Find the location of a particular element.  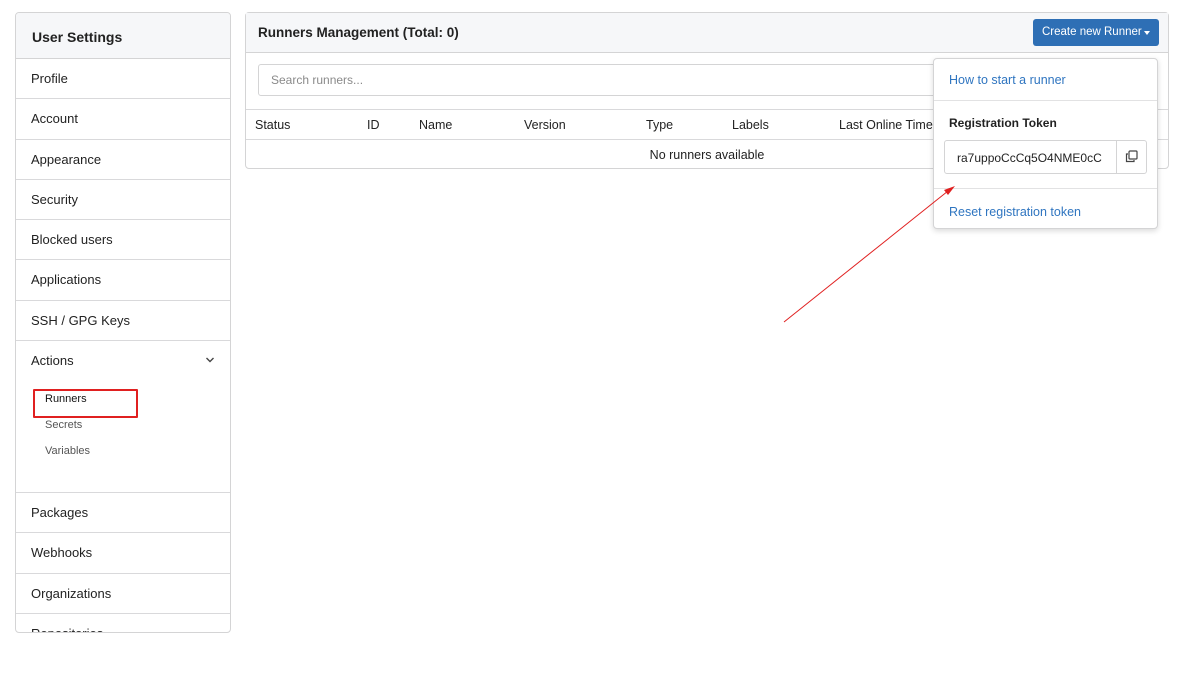

create-runner-button: Create new Runner is located at coordinates (1096, 32).